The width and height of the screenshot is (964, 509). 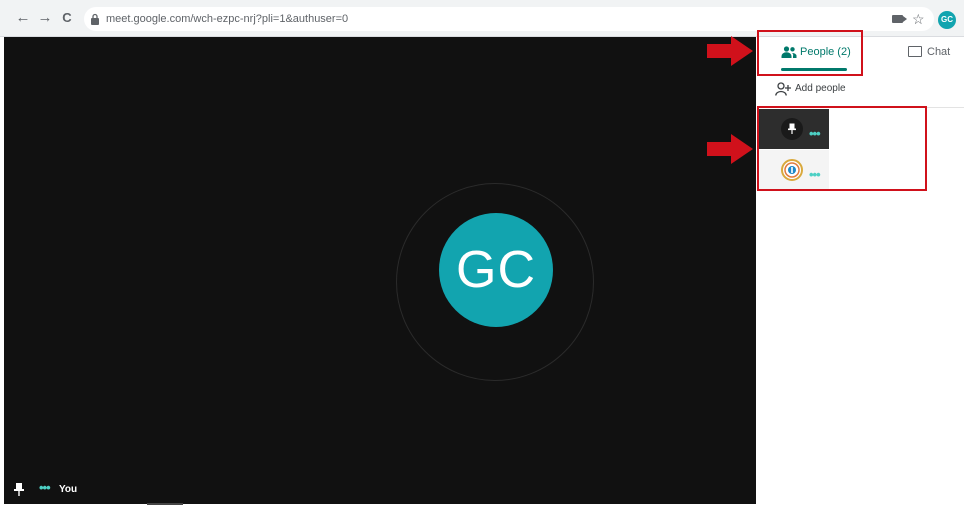 What do you see at coordinates (918, 19) in the screenshot?
I see `star-icon: ☆` at bounding box center [918, 19].